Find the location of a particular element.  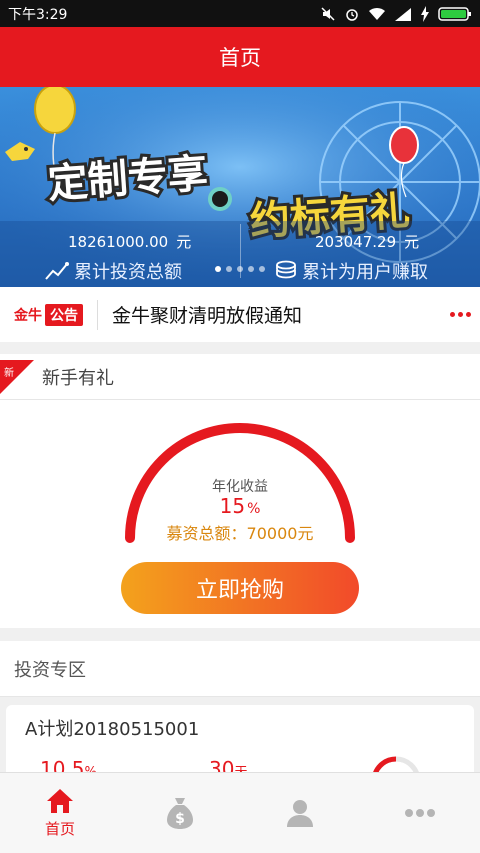

page-title: 首页 is located at coordinates (240, 58).